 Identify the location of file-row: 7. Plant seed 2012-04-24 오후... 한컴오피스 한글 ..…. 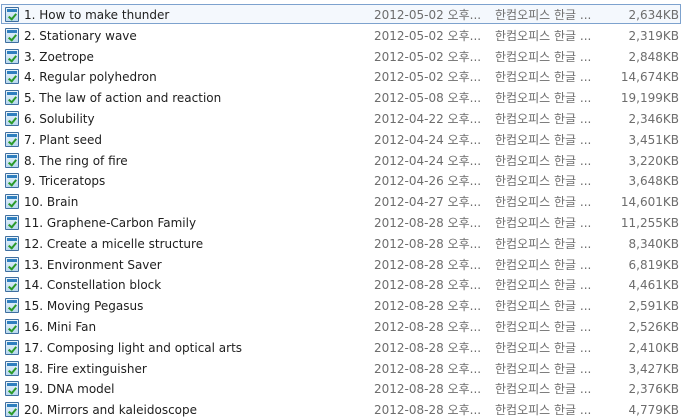
(341, 139).